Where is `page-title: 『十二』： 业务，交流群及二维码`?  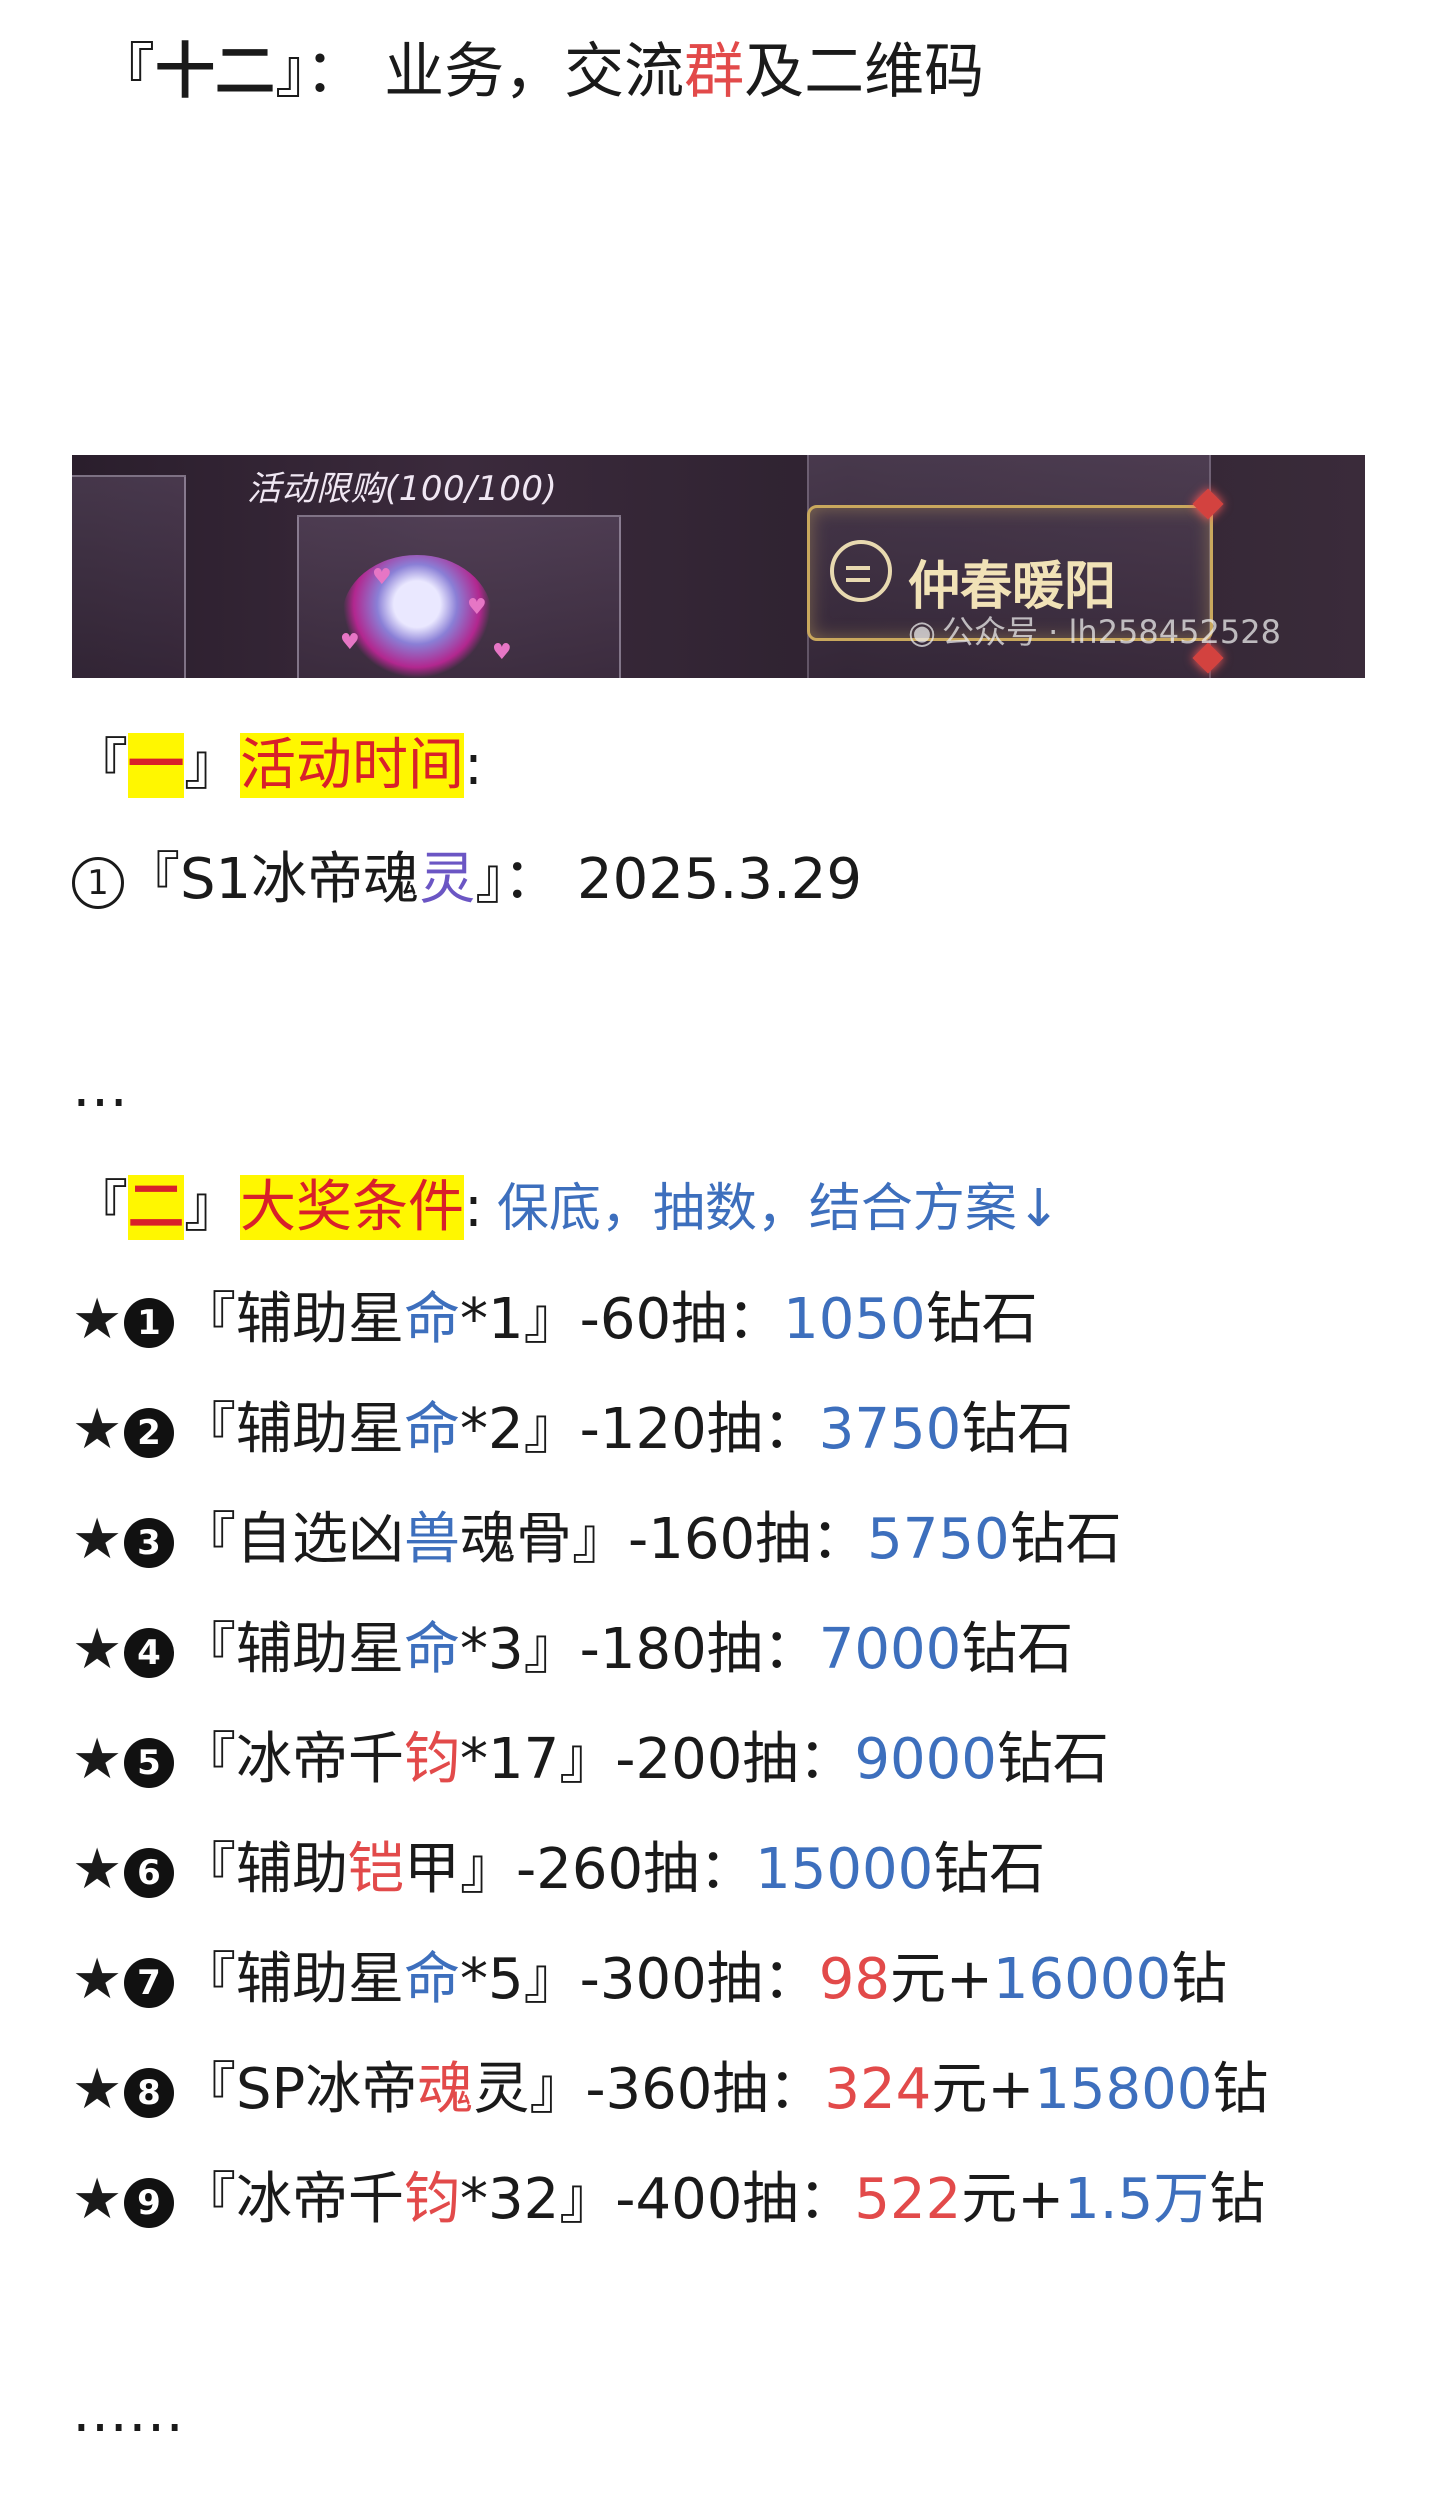
page-title: 『十二』： 业务，交流群及二维码 is located at coordinates (539, 72).